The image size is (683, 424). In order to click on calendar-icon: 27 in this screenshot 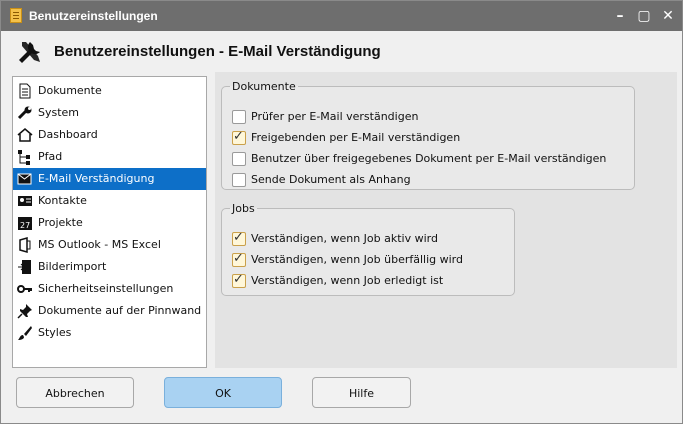, I will do `click(25, 223)`.